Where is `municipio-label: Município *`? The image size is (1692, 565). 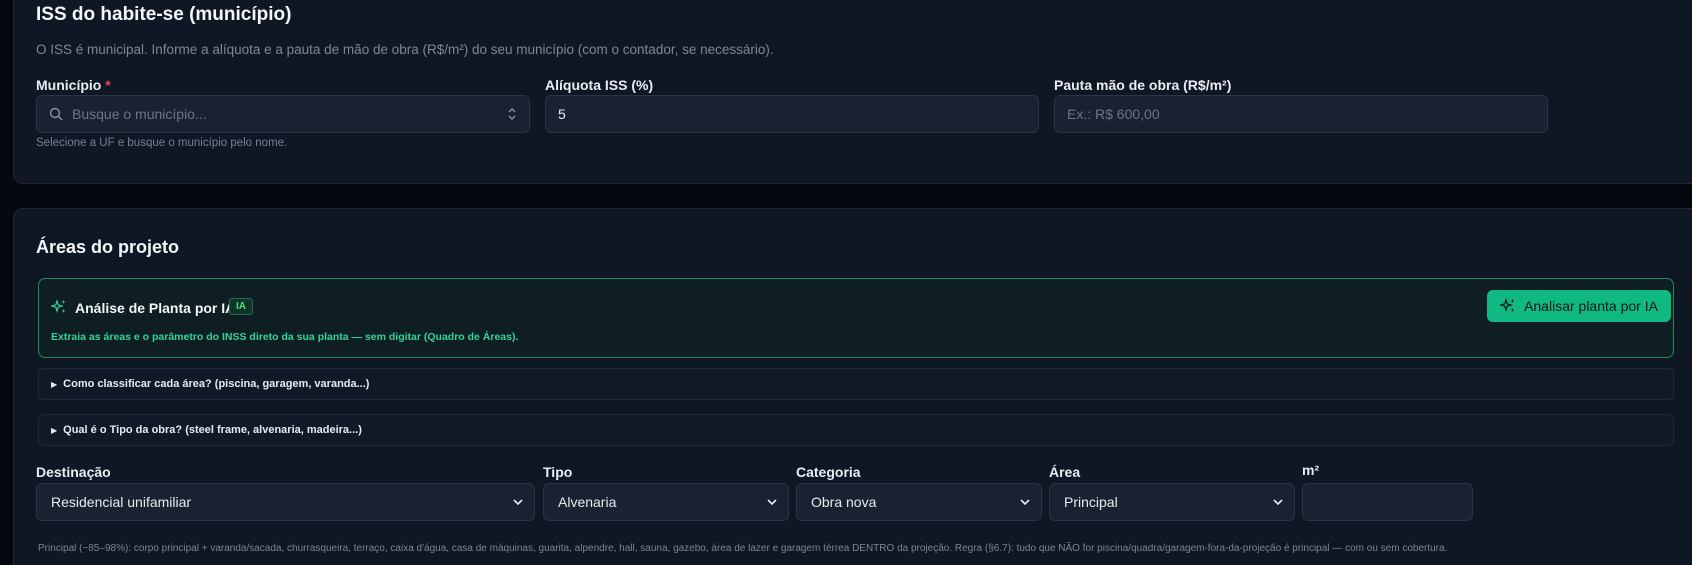 municipio-label: Município * is located at coordinates (73, 85).